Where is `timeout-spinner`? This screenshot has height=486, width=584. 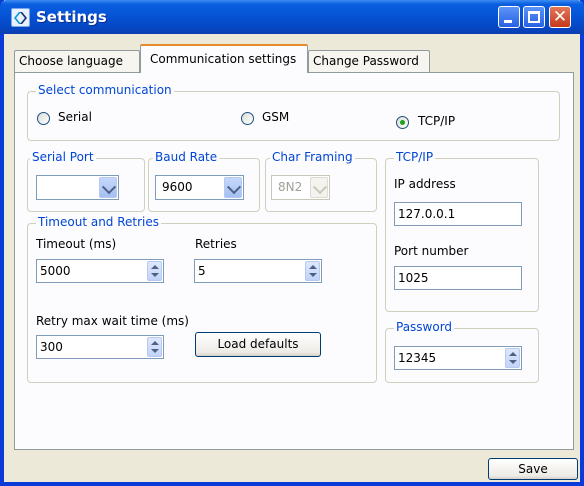
timeout-spinner is located at coordinates (154, 271).